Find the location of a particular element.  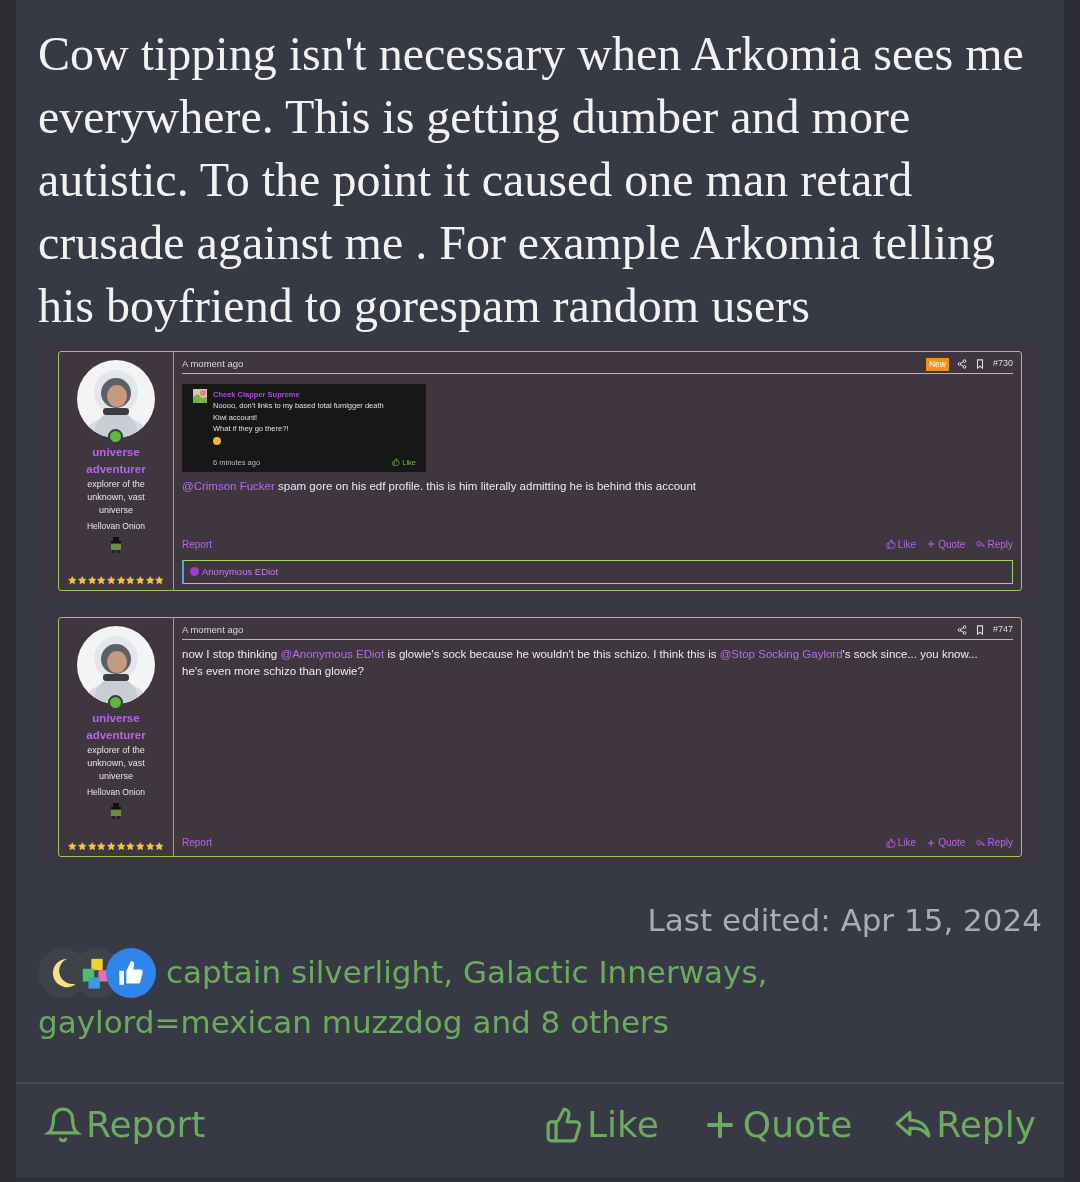

reaction-user-link: gaylord=mexican muzzdog is located at coordinates (250, 1022).